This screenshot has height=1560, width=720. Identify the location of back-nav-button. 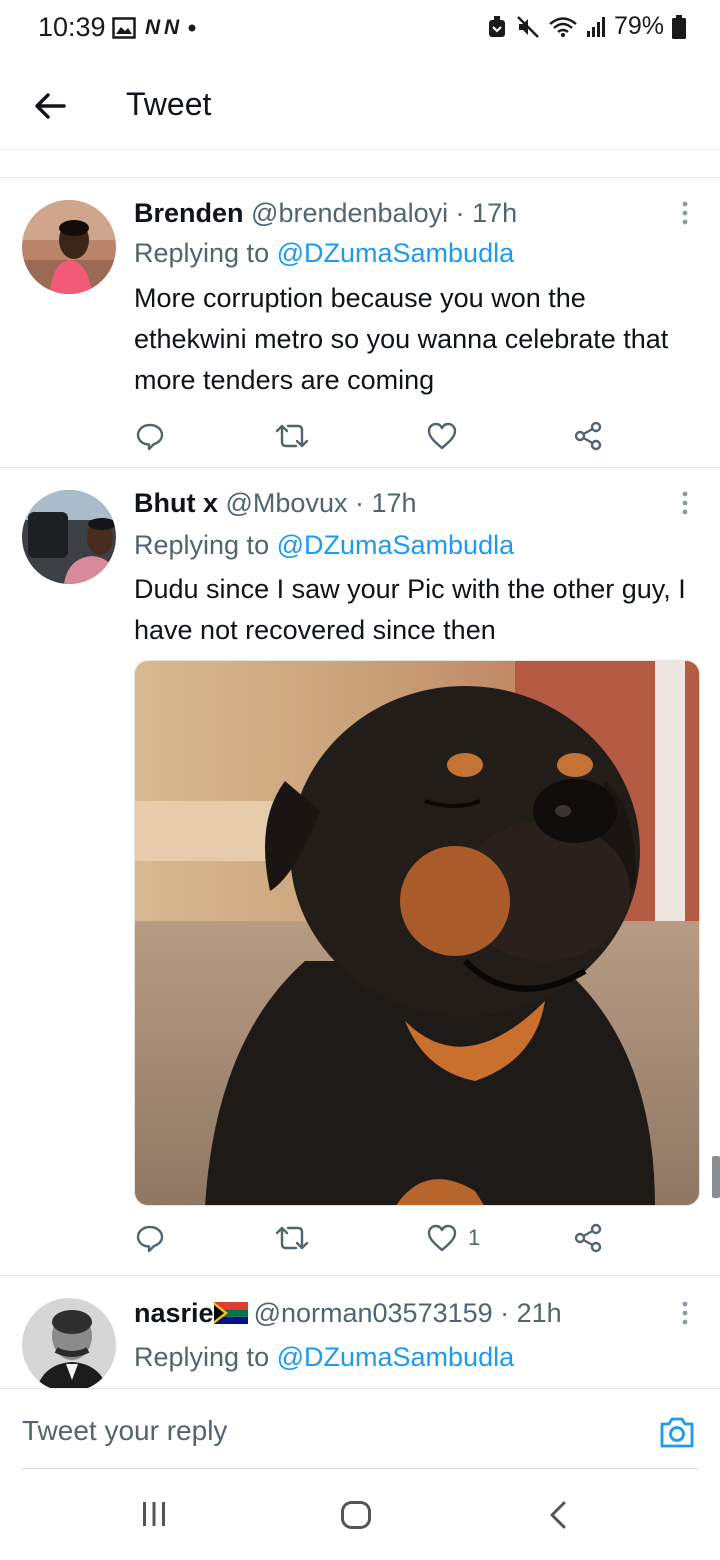
(558, 1517).